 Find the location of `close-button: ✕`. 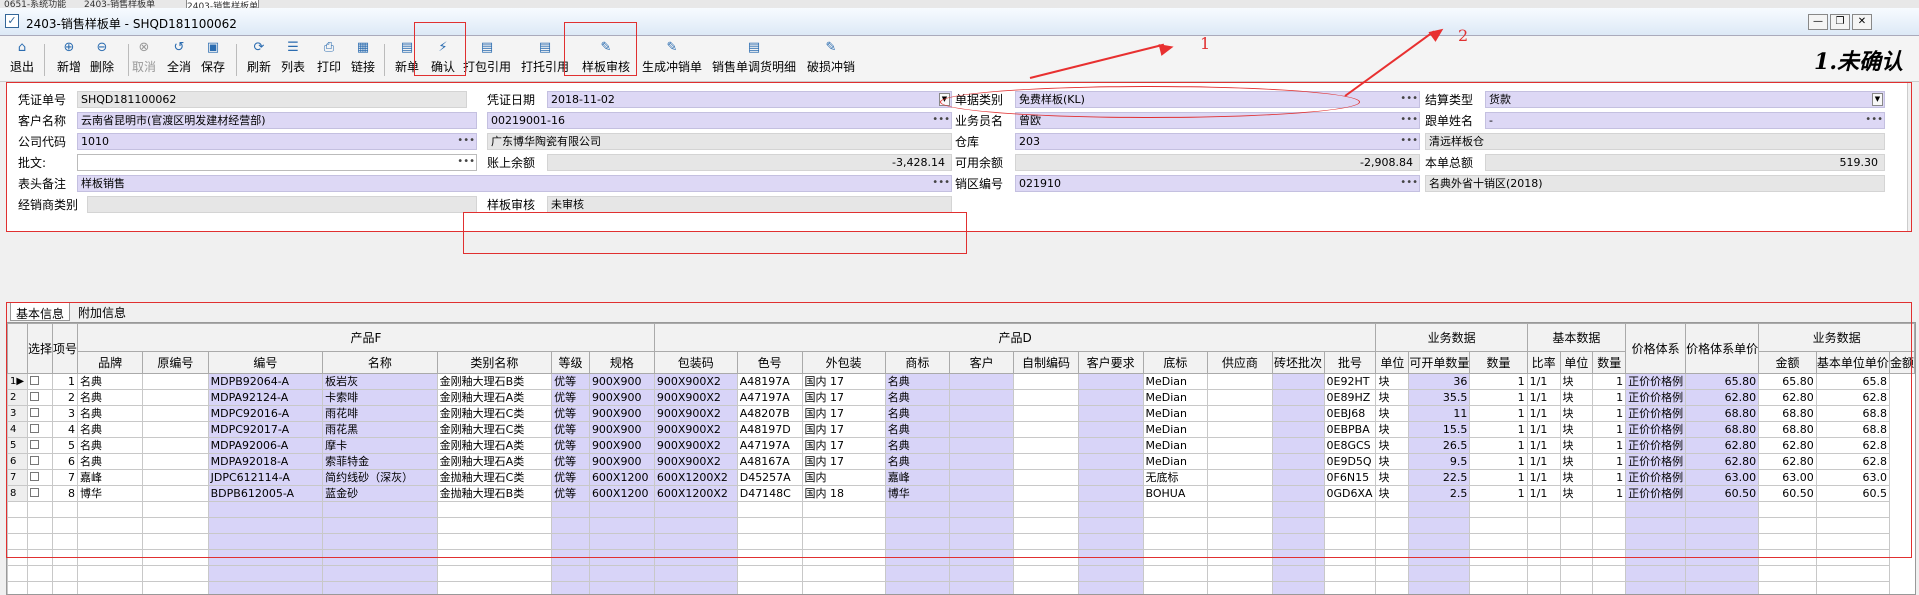

close-button: ✕ is located at coordinates (1862, 22).